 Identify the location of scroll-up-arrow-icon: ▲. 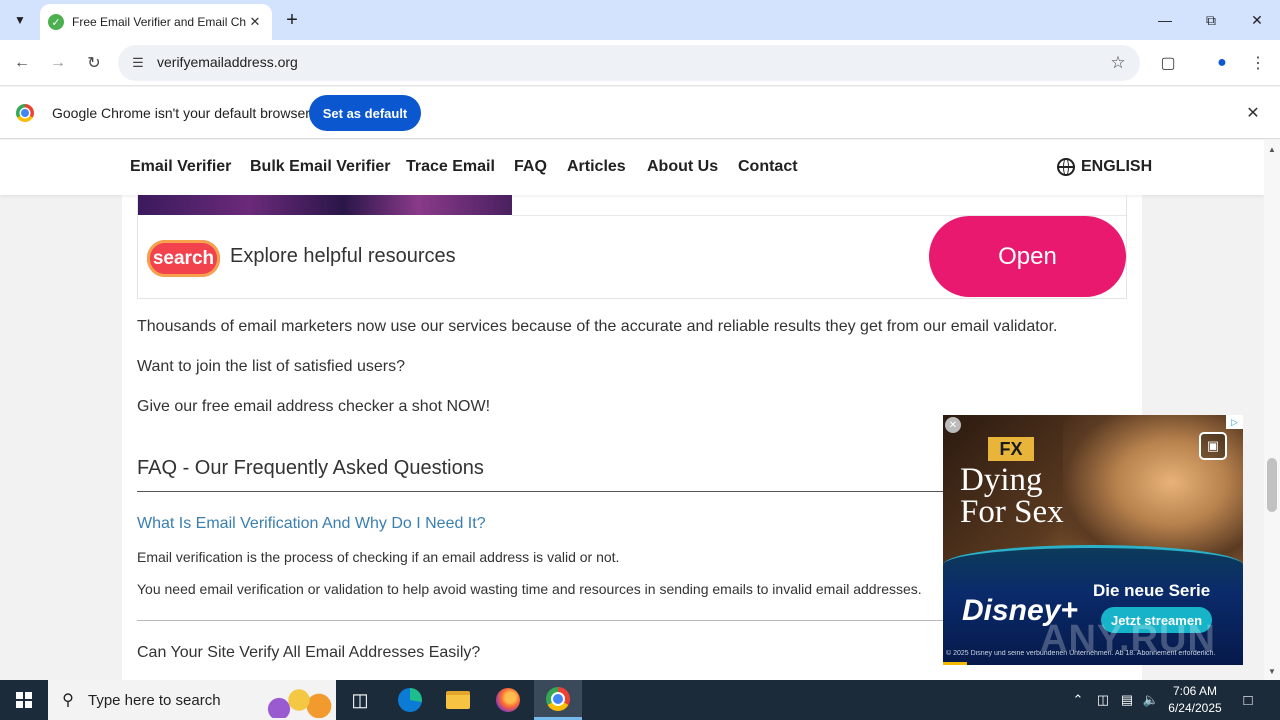
(1272, 149).